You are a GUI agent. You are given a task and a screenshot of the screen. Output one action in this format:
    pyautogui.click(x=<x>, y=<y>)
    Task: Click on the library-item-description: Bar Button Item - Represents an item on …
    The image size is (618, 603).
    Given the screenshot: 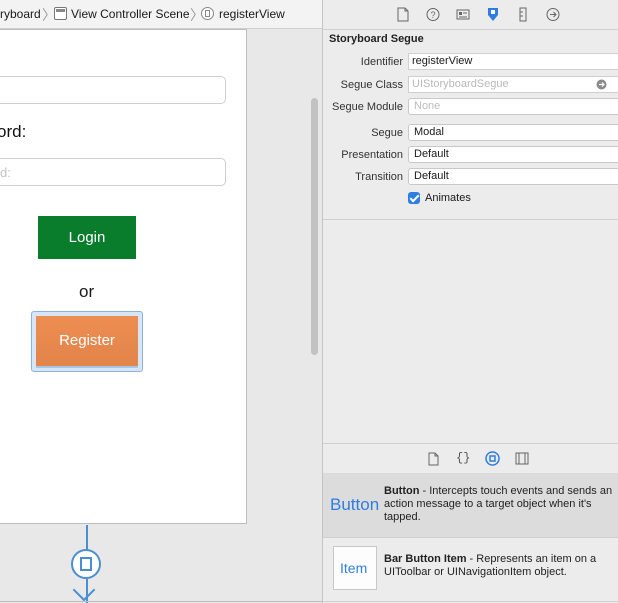 What is the action you would take?
    pyautogui.click(x=499, y=566)
    